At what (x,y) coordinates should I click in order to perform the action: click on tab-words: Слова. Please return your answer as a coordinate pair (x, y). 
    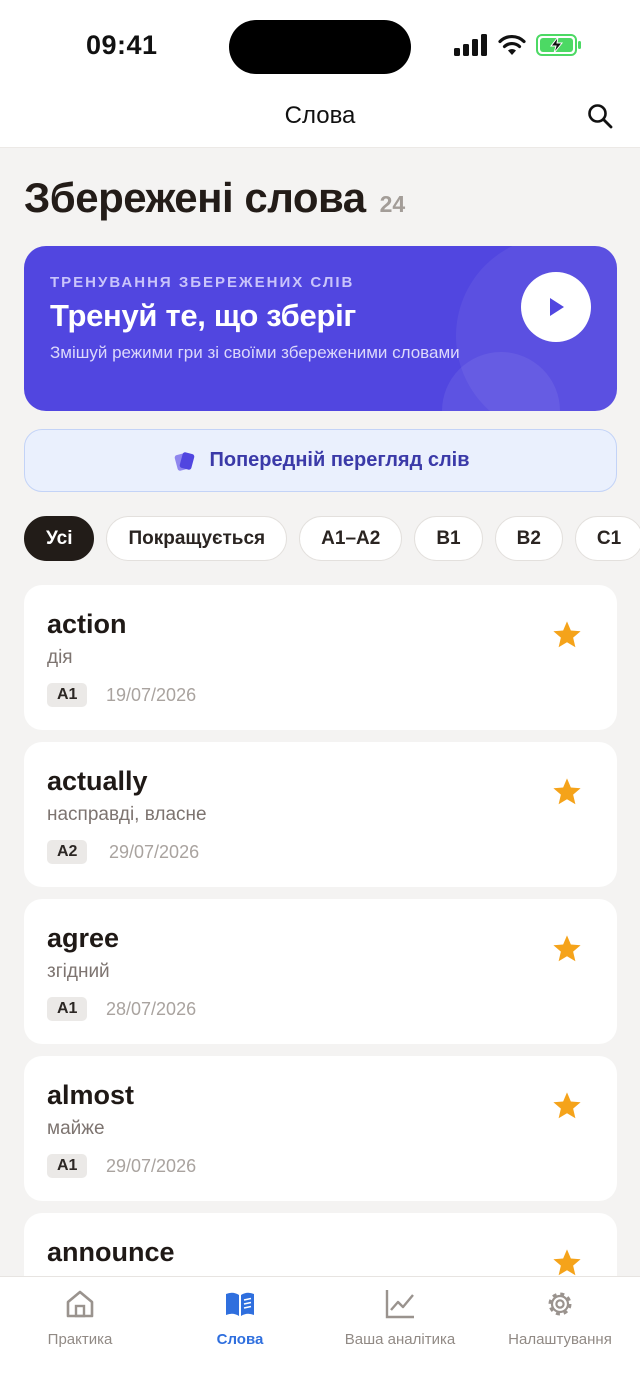
    Looking at the image, I should click on (240, 1317).